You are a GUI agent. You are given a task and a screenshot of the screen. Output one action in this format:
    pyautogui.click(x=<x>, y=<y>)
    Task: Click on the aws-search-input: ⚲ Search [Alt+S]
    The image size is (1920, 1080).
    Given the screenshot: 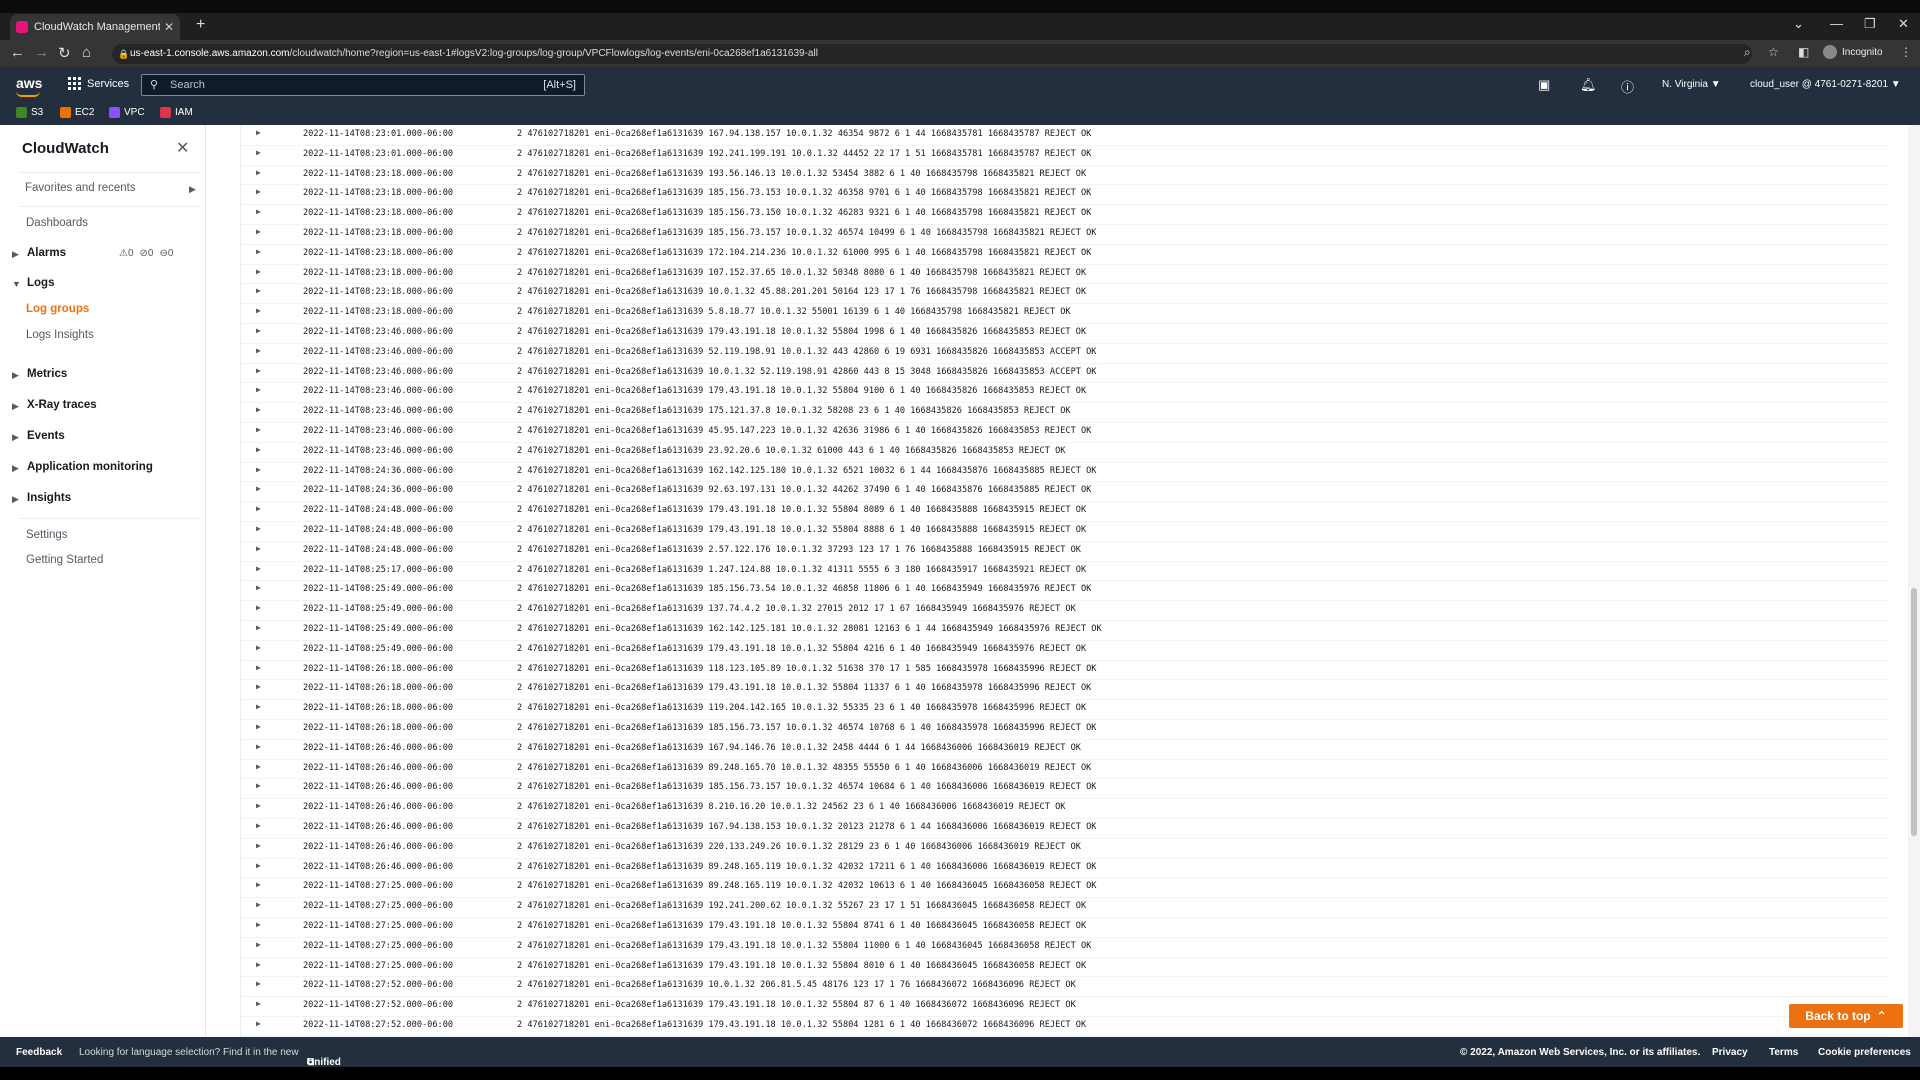 What is the action you would take?
    pyautogui.click(x=363, y=85)
    